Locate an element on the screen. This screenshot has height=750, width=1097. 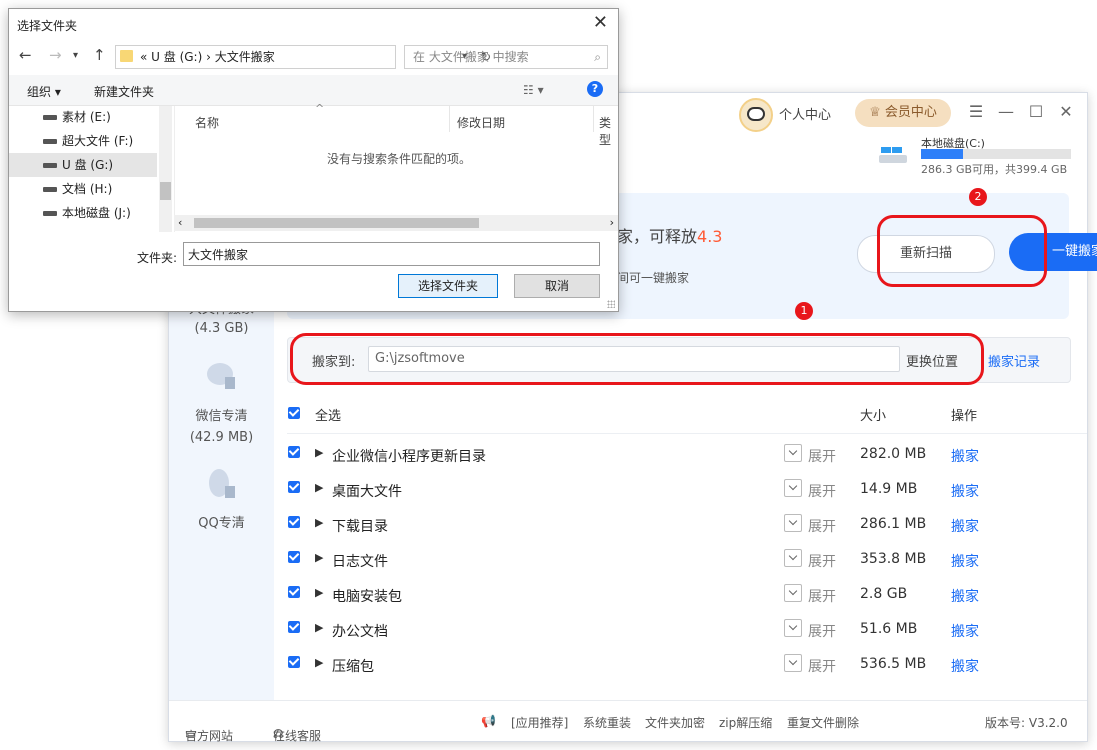
tree-item-drive-f: 超大文件 (F:) is located at coordinates (83, 141).